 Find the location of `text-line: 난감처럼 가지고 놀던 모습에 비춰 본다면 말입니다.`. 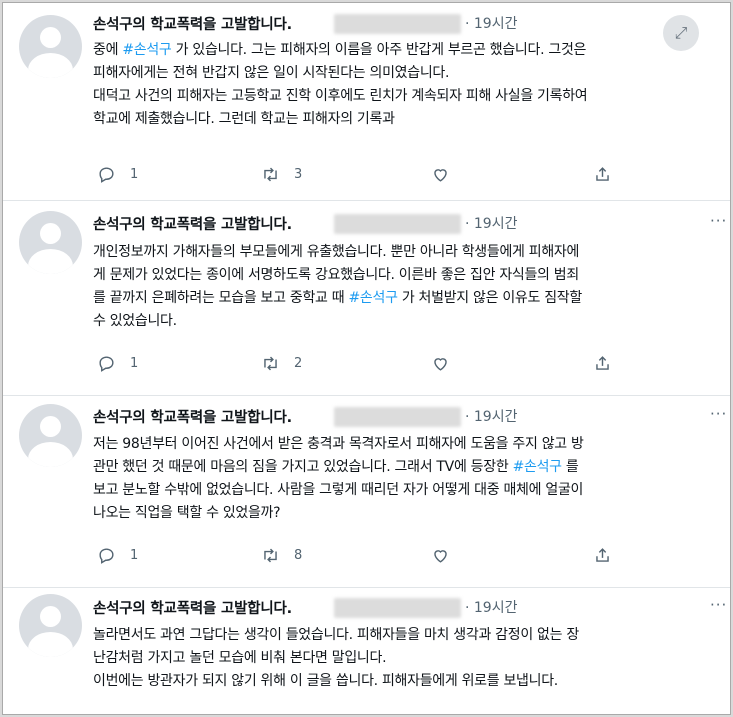

text-line: 난감처럼 가지고 놀던 모습에 비춰 본다면 말입니다. is located at coordinates (240, 658).